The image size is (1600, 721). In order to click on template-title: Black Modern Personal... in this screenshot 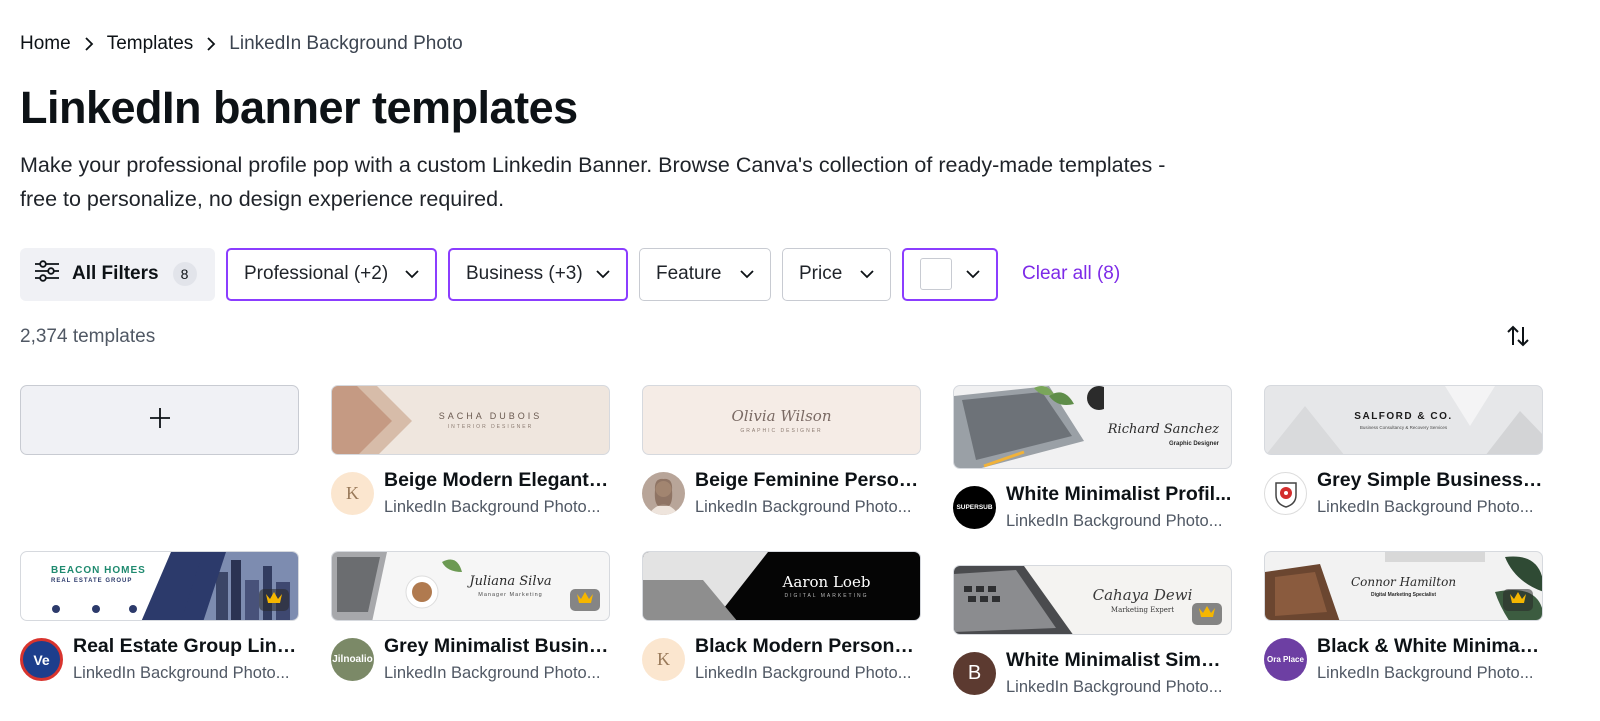, I will do `click(808, 646)`.